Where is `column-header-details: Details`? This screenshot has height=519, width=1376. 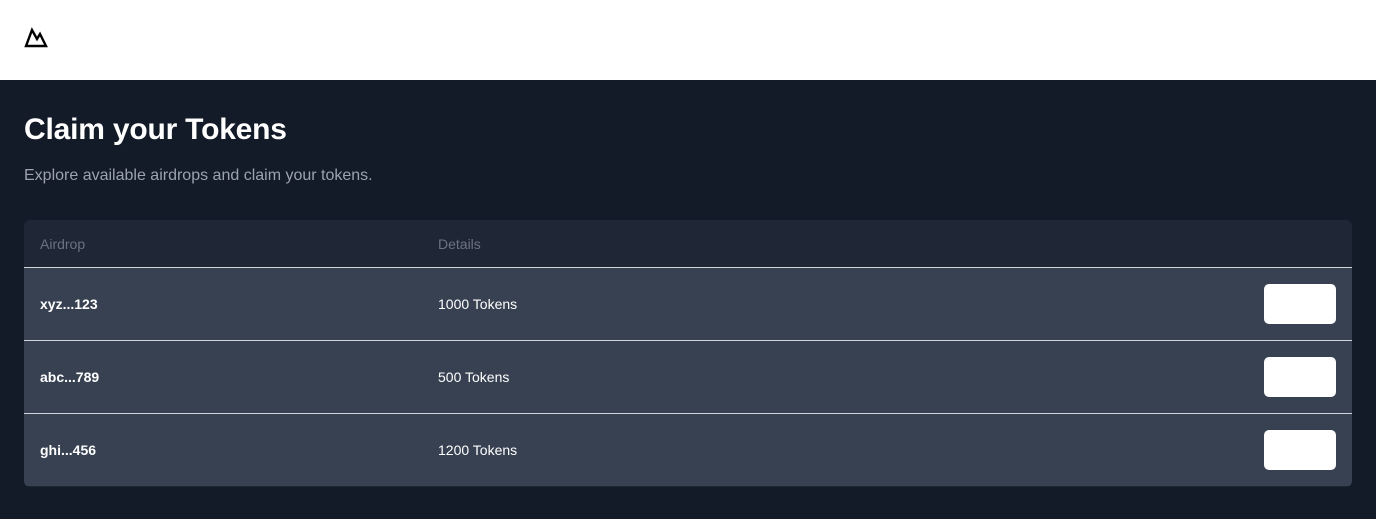 column-header-details: Details is located at coordinates (459, 244).